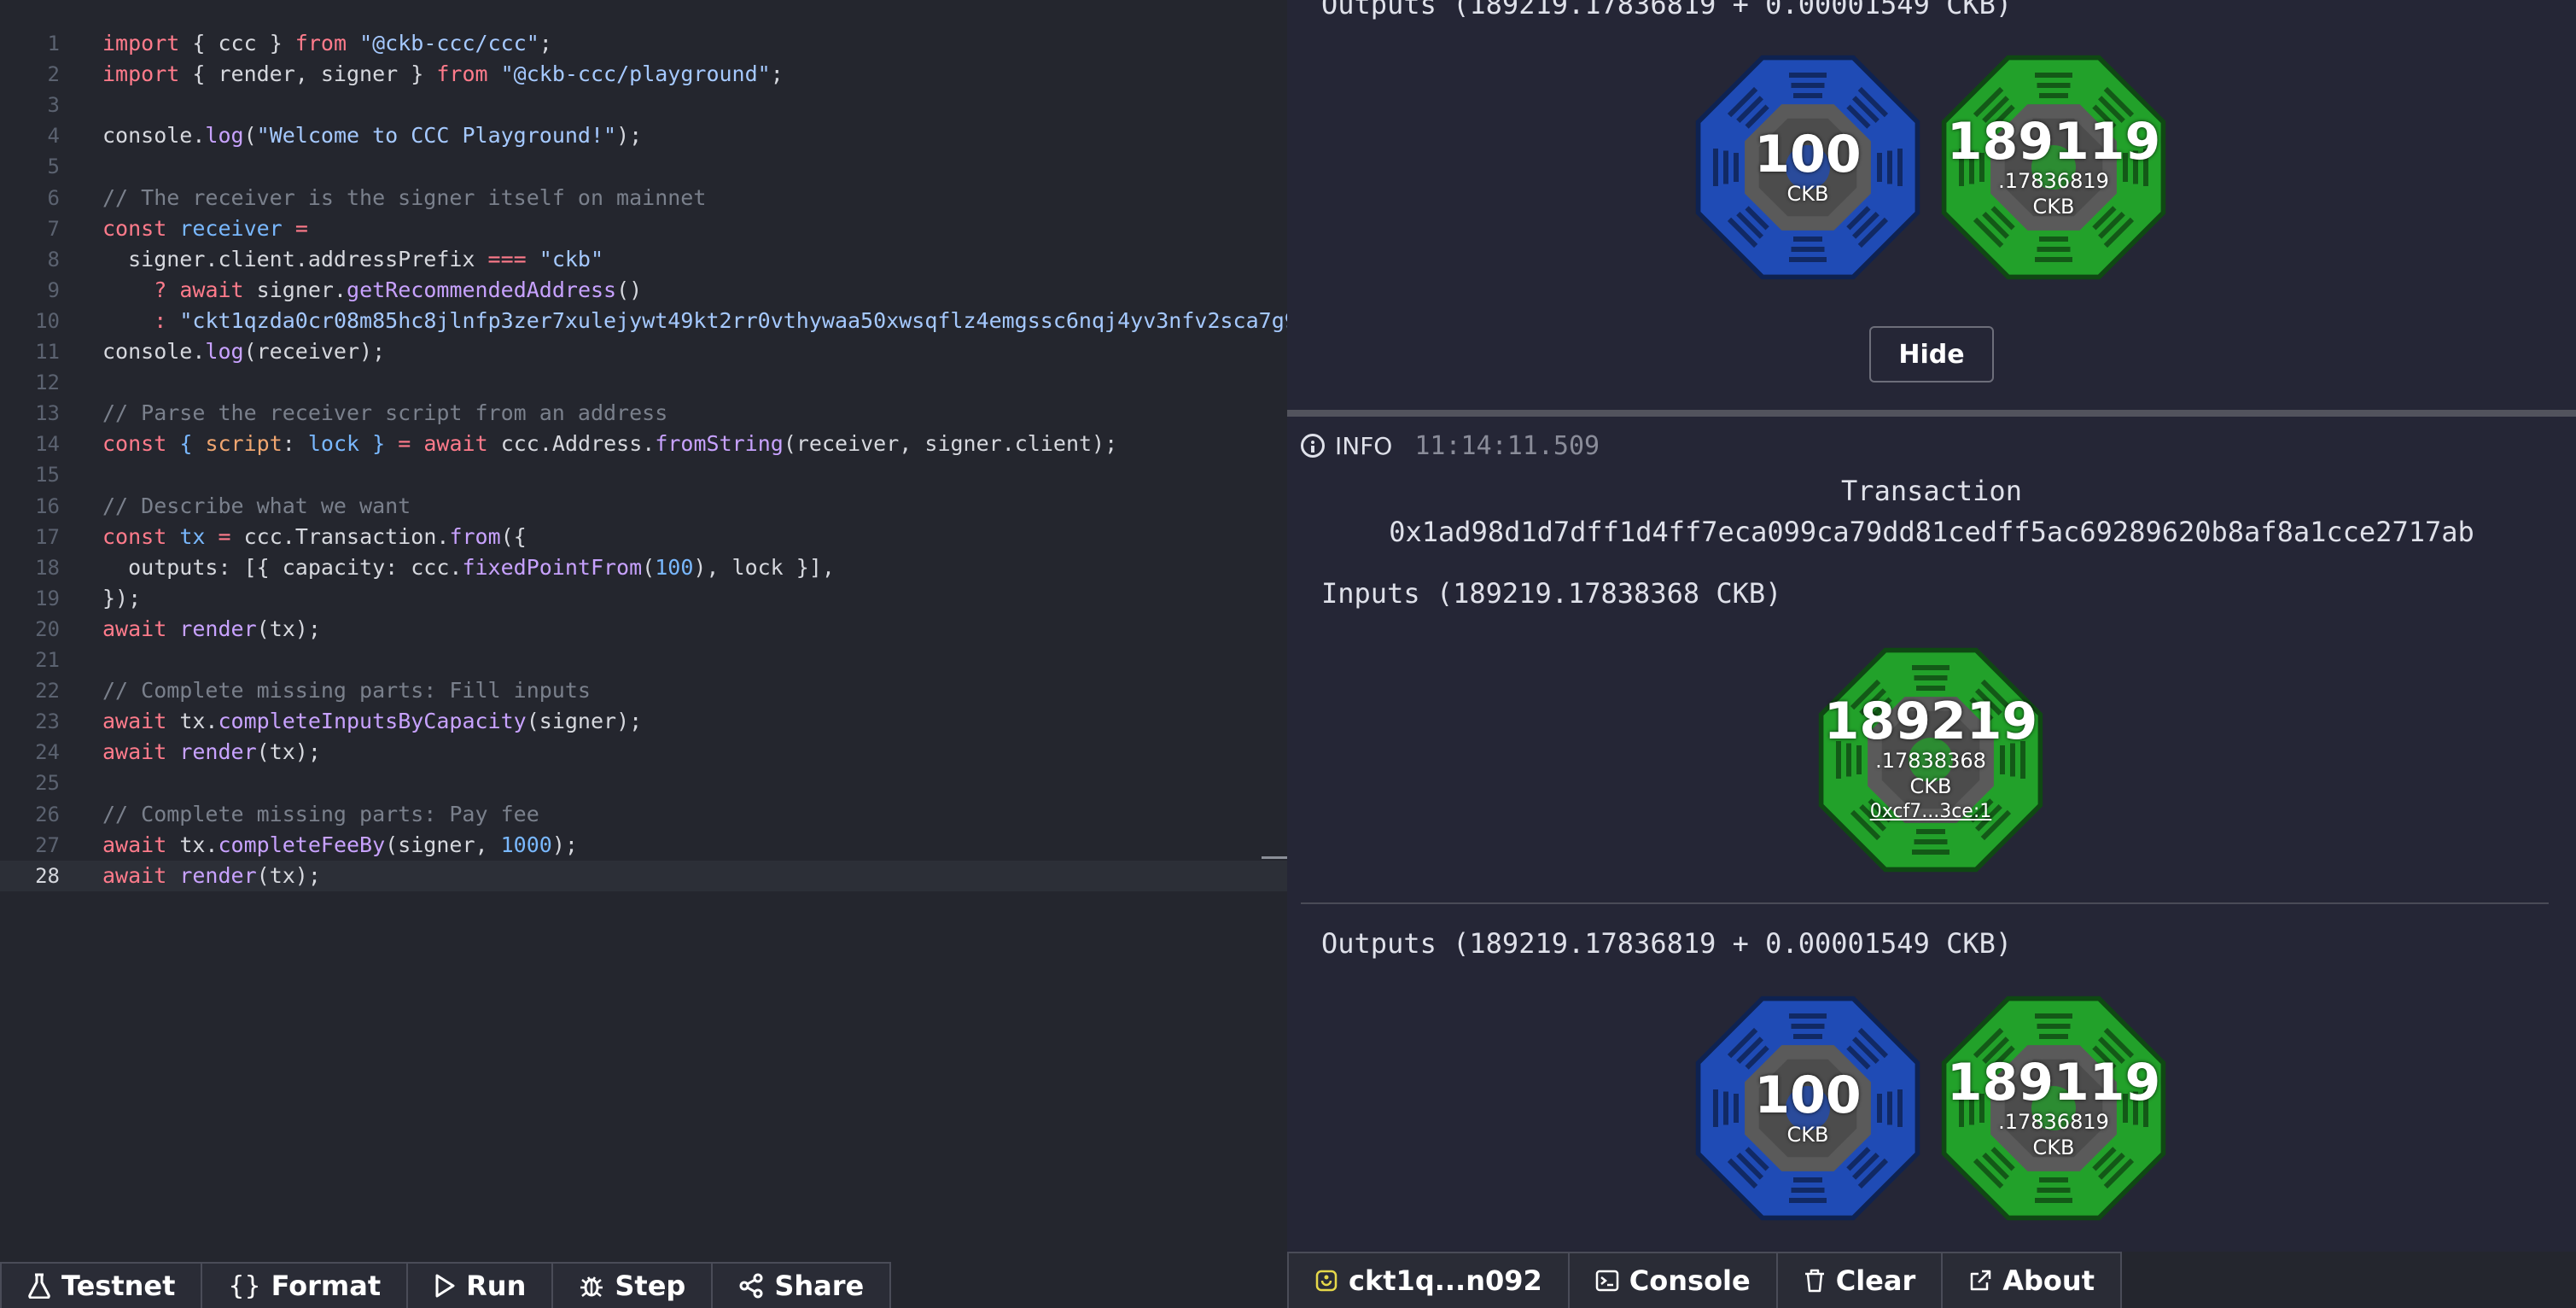 This screenshot has width=2576, height=1308. I want to click on code-line: 1 import { ccc } from "@ckb-ccc/ccc";, so click(643, 43).